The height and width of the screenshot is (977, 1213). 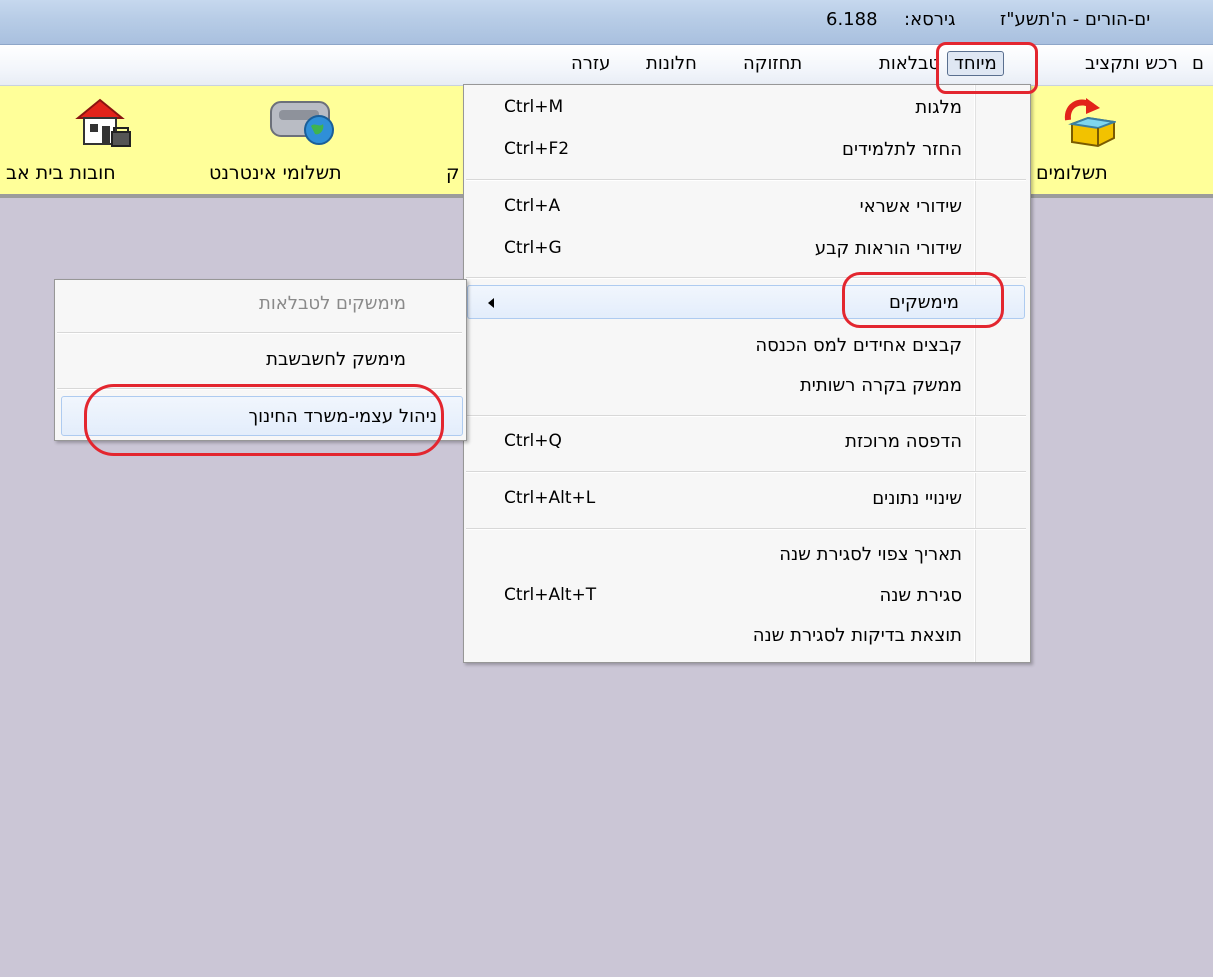 What do you see at coordinates (930, 19) in the screenshot?
I see `version-label: גירסא:` at bounding box center [930, 19].